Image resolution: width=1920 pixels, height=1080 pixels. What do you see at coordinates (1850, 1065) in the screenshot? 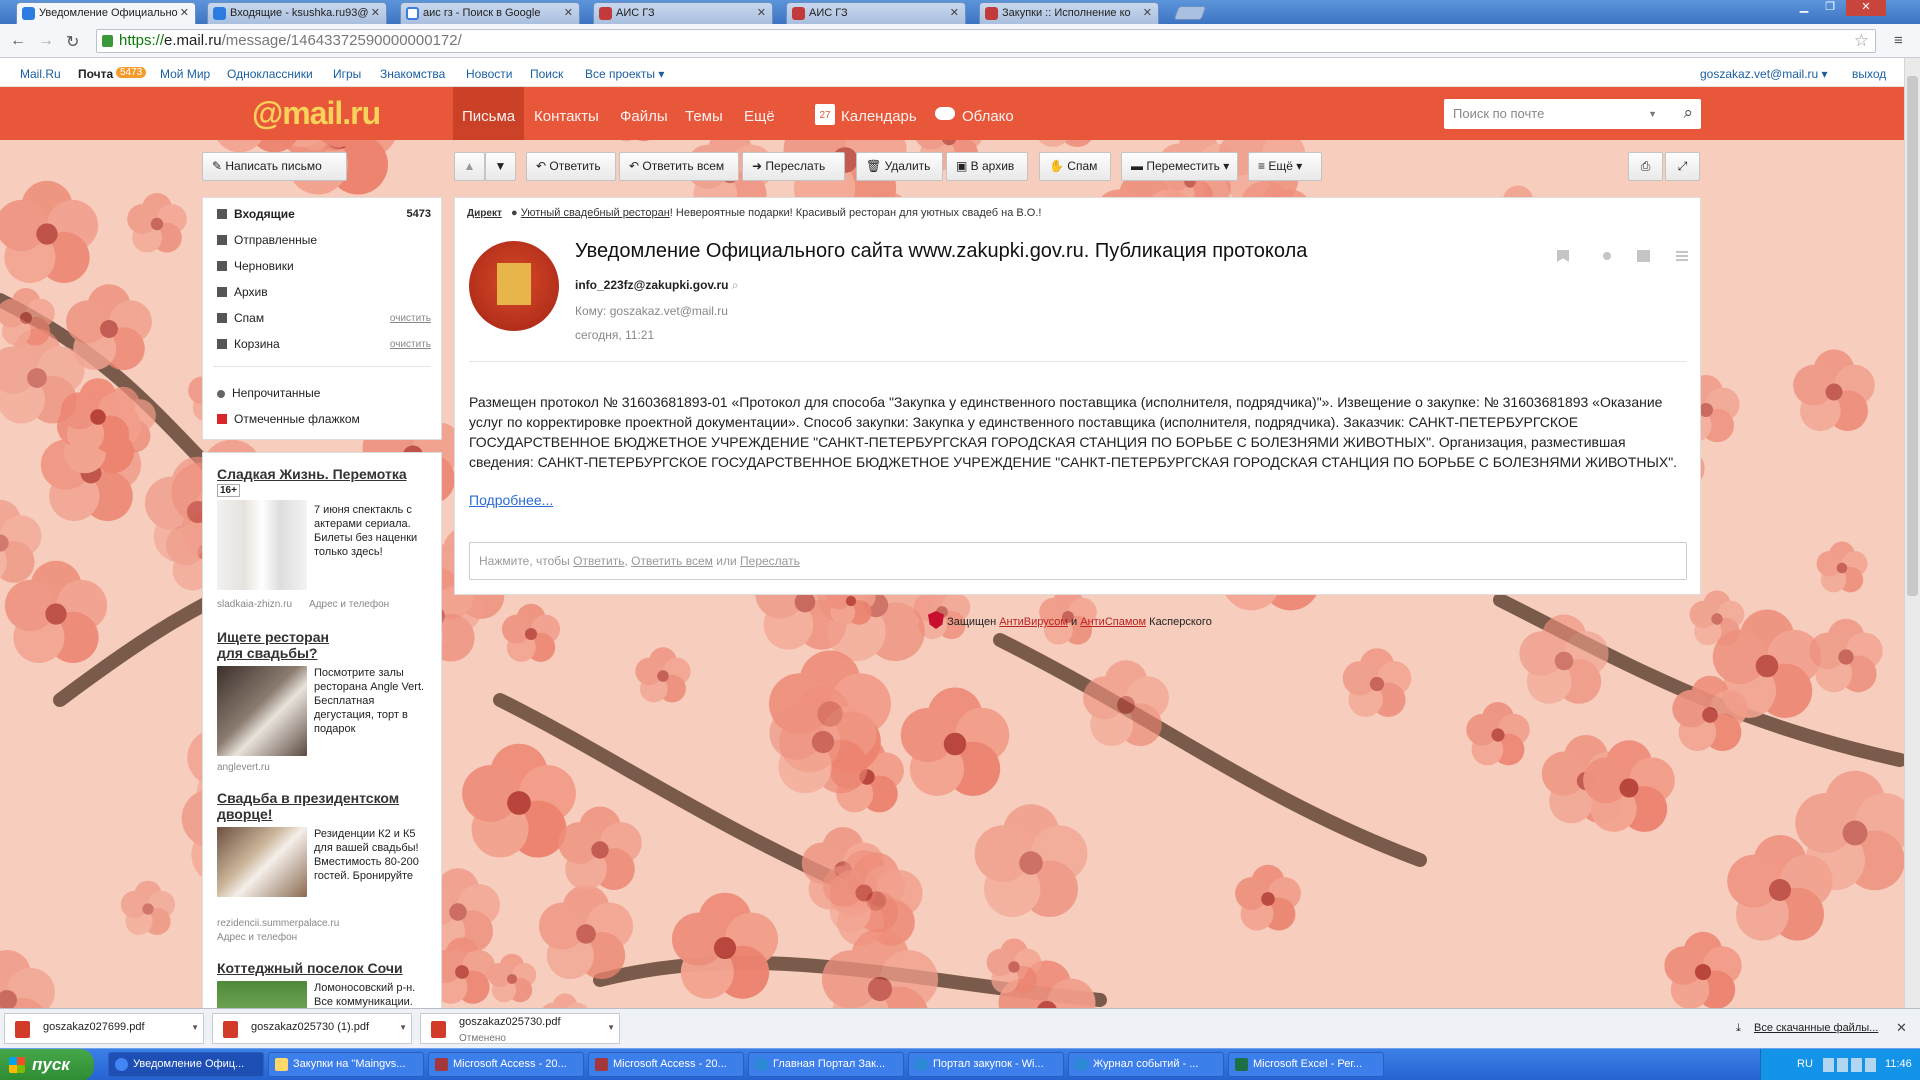
I see `tray-icons` at bounding box center [1850, 1065].